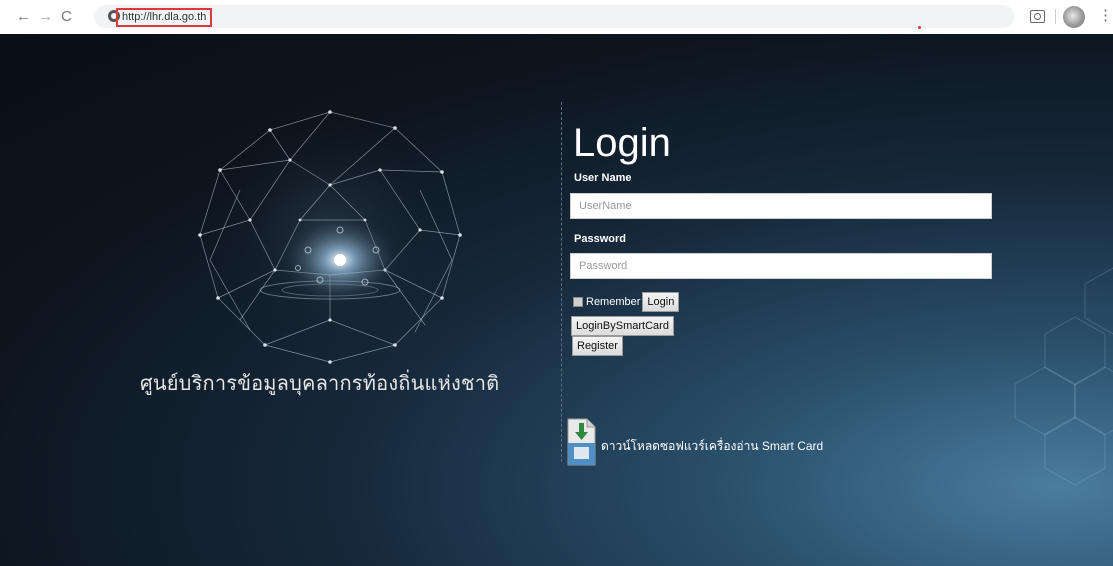  I want to click on url-text: http://lhr.dla.go.th, so click(164, 17).